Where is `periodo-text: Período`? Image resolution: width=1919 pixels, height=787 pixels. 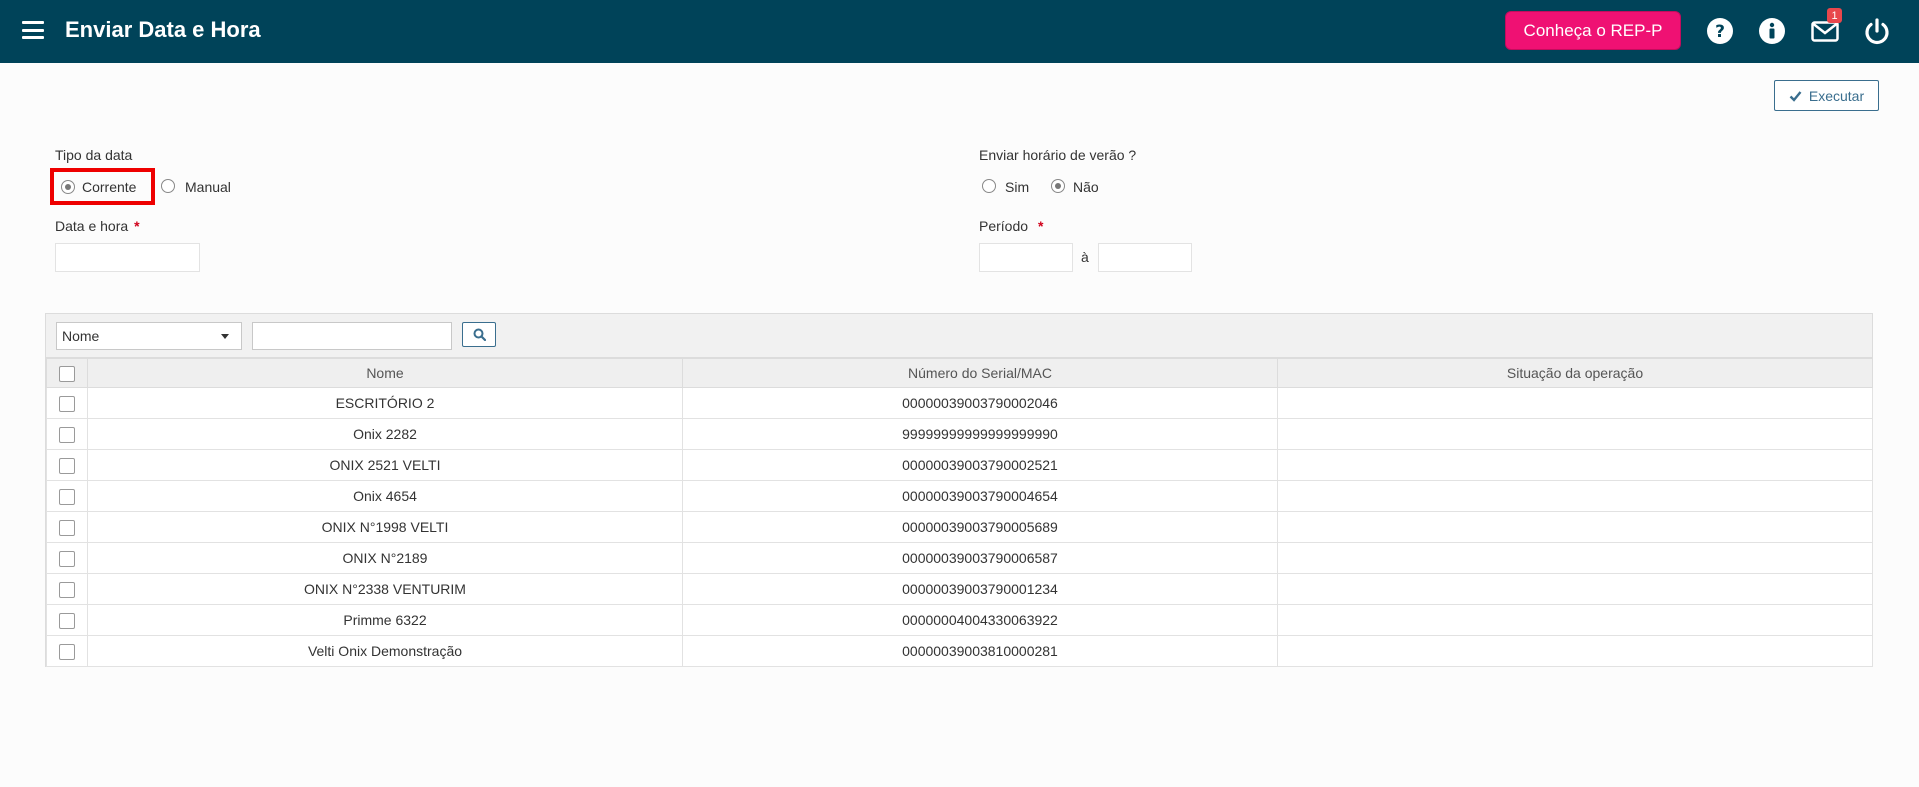 periodo-text: Período is located at coordinates (1004, 226).